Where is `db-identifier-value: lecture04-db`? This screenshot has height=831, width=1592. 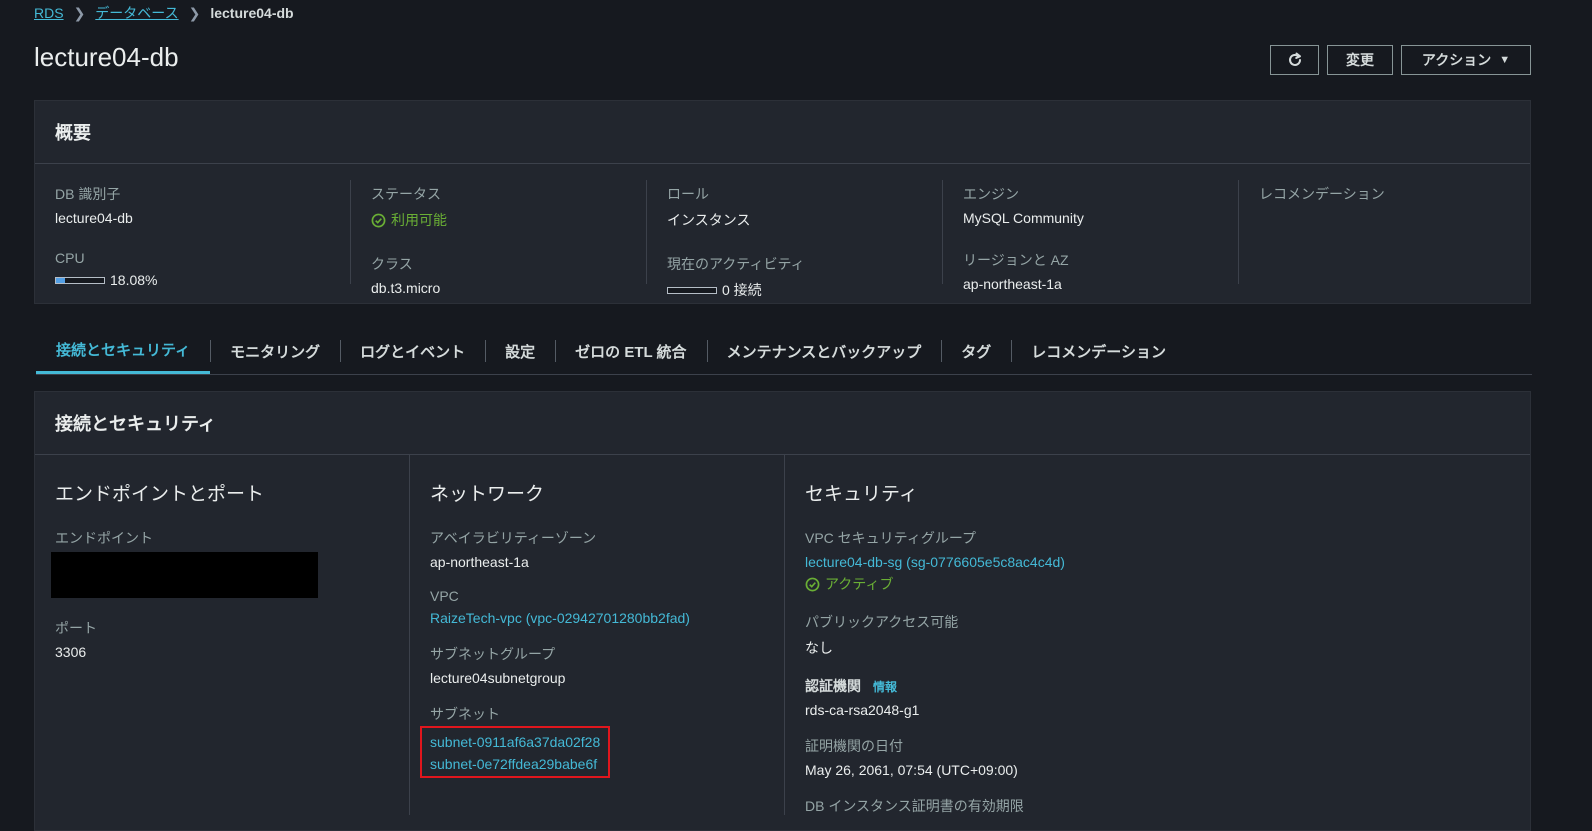 db-identifier-value: lecture04-db is located at coordinates (94, 218).